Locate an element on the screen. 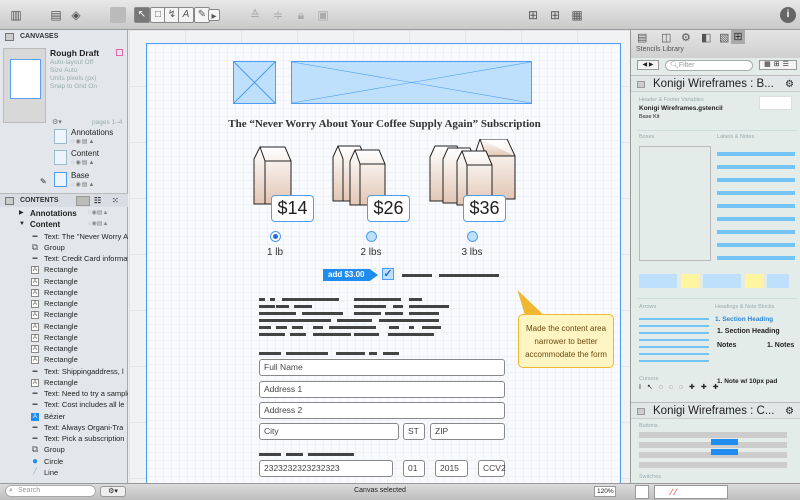 This screenshot has width=800, height=500. stencil-header-base: Konigi Wireframes : B... ⚙ is located at coordinates (715, 83).